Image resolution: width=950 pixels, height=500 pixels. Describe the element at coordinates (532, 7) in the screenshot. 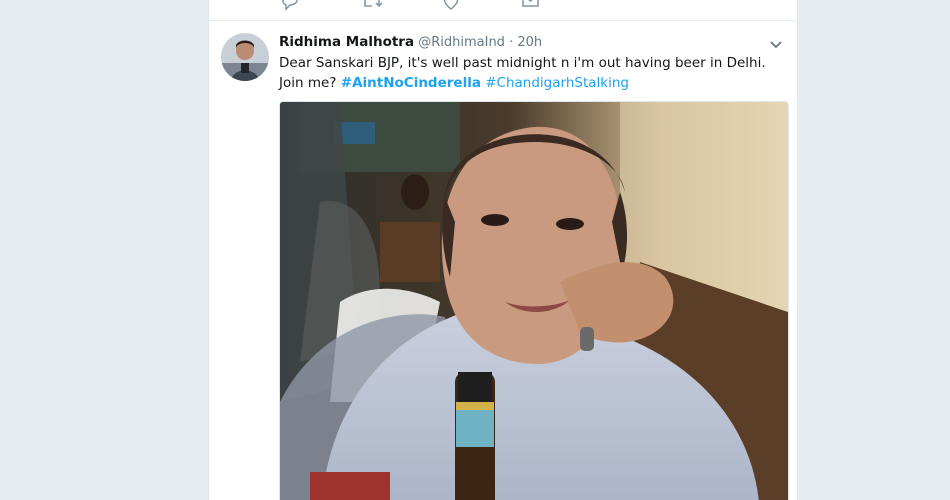

I see `message-icon` at that location.